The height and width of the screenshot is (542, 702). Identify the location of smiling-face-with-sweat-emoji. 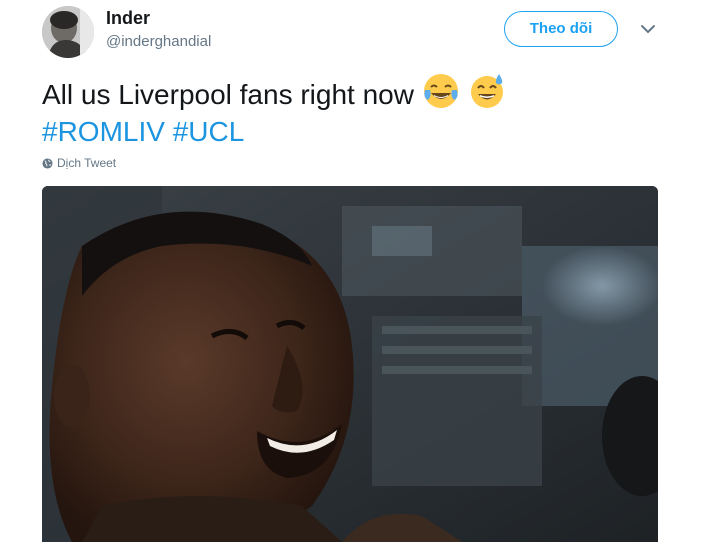
(487, 91).